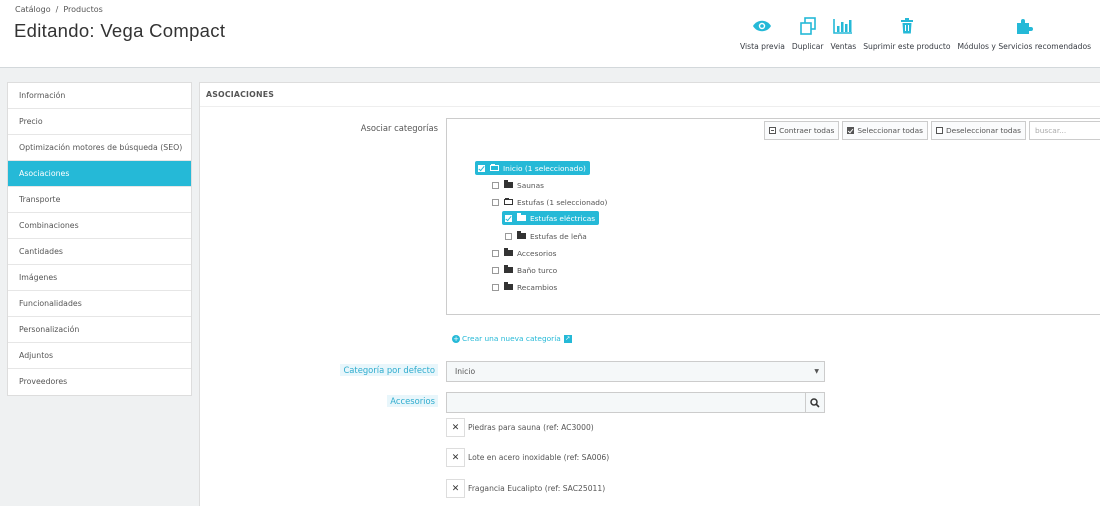 This screenshot has width=1100, height=506. I want to click on tree-node-label: Inicio (1 seleccionado), so click(544, 168).